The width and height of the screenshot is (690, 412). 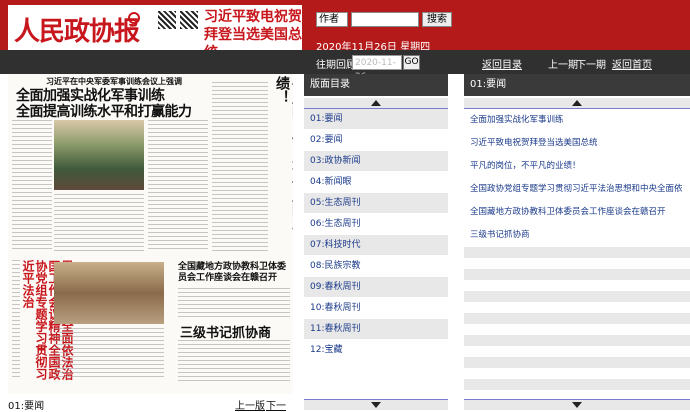 I want to click on prev-page-link: 上一版, so click(x=250, y=404).